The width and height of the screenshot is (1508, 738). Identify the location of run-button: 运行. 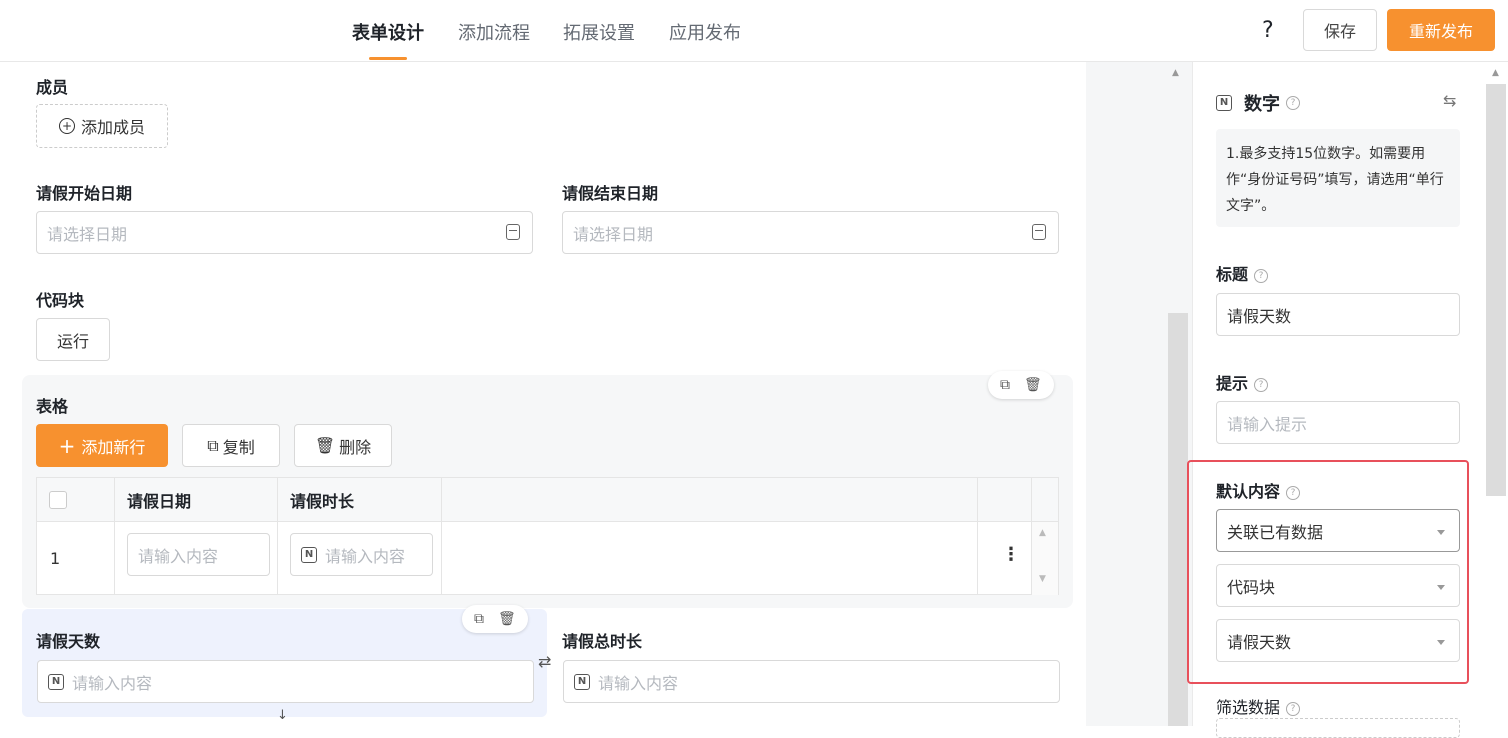
(73, 339).